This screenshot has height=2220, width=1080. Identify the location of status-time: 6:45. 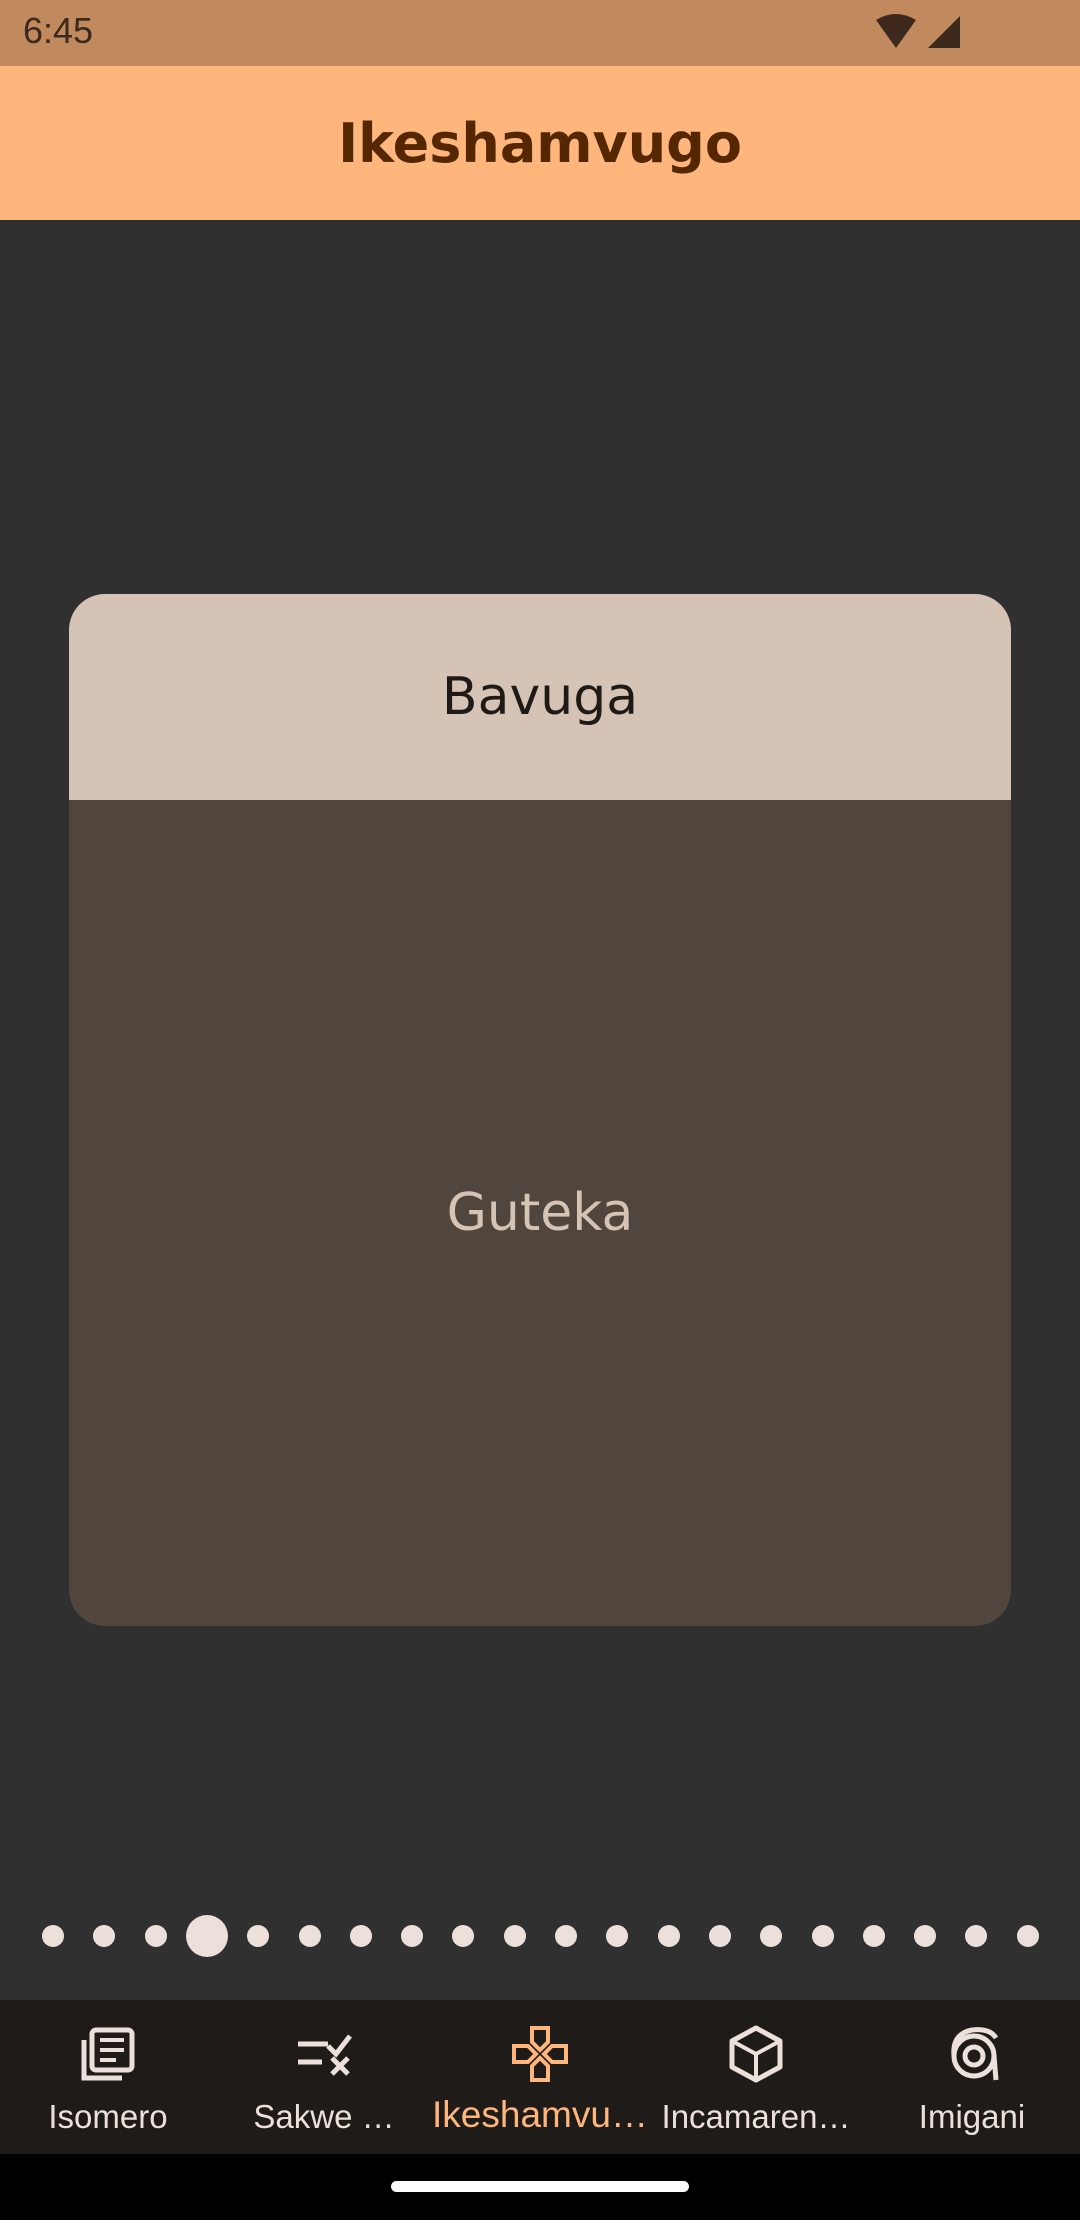
(58, 30).